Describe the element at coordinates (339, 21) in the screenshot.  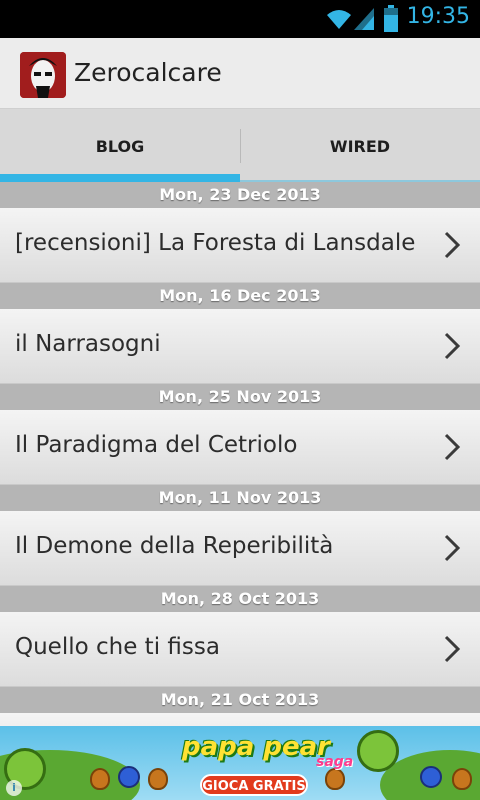
I see `wifi-icon` at that location.